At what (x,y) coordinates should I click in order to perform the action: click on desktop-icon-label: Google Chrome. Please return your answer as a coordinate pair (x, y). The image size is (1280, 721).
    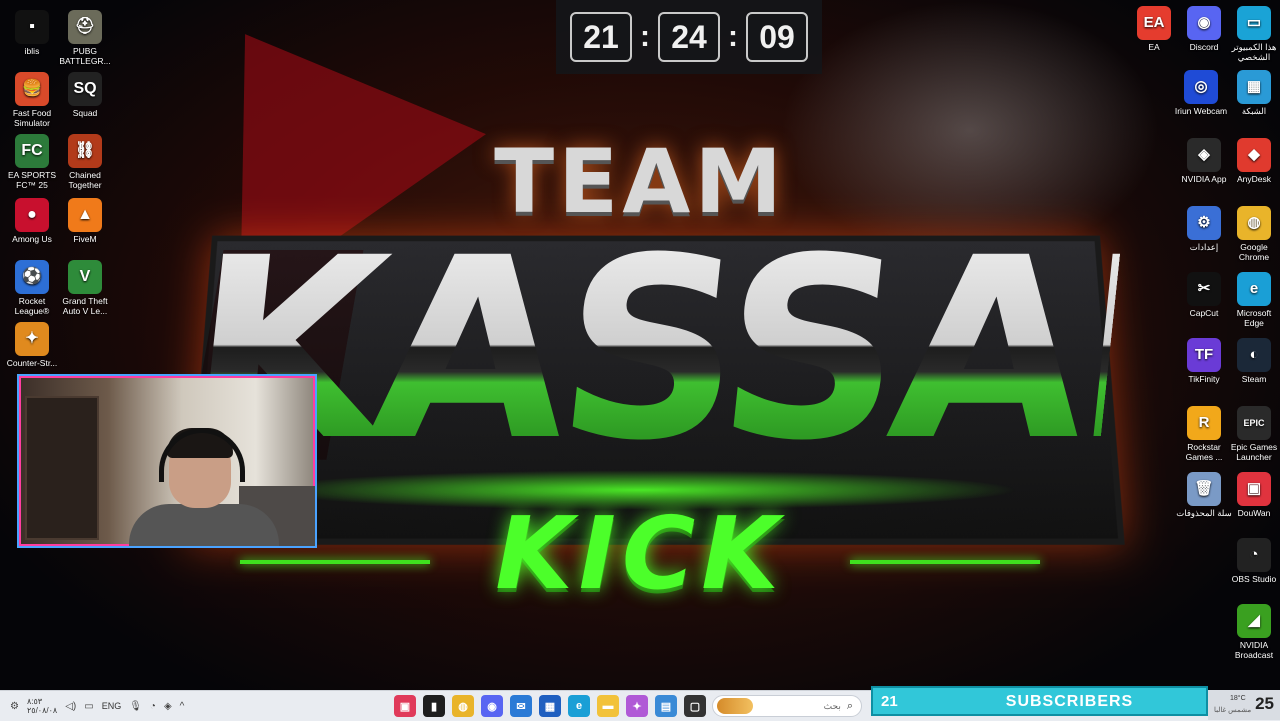
    Looking at the image, I should click on (1254, 252).